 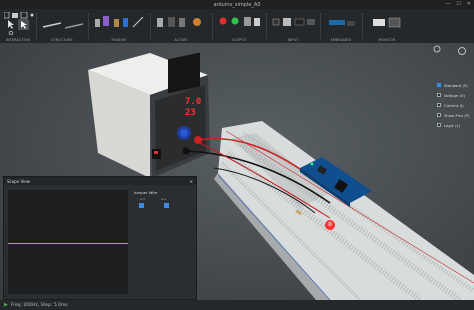 I want to click on cursor-icon, so click(x=11, y=24).